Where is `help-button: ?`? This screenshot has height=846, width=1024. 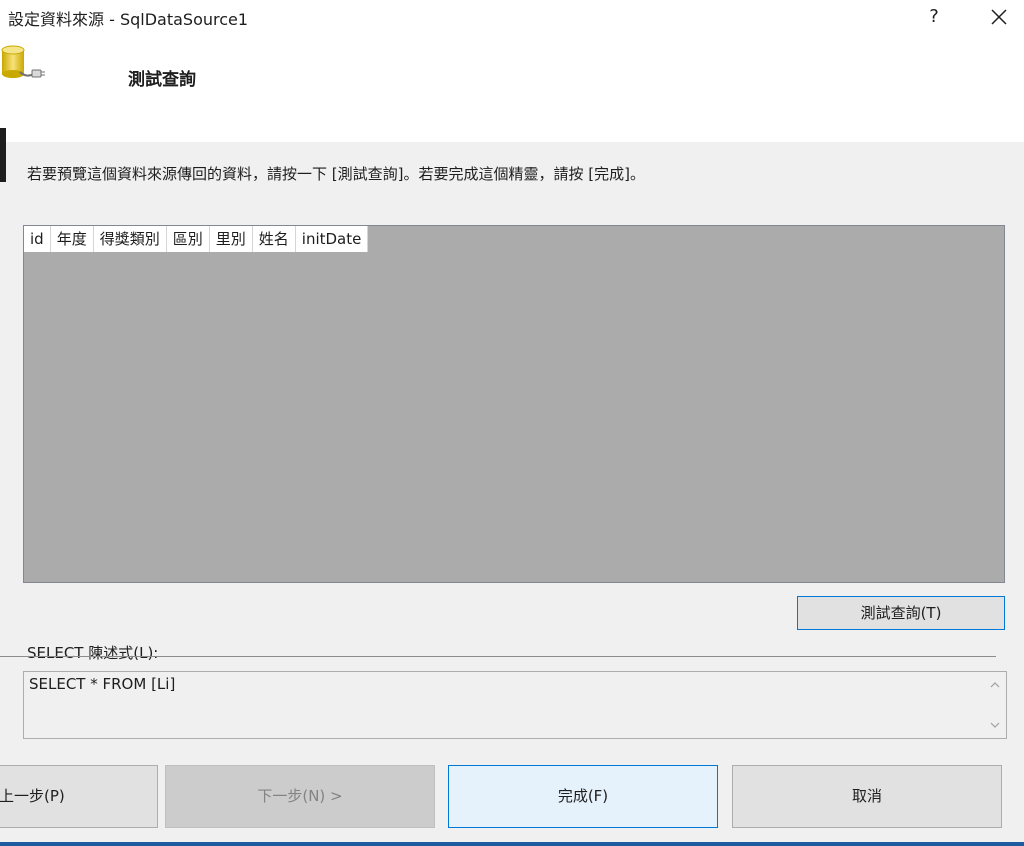
help-button: ? is located at coordinates (934, 17).